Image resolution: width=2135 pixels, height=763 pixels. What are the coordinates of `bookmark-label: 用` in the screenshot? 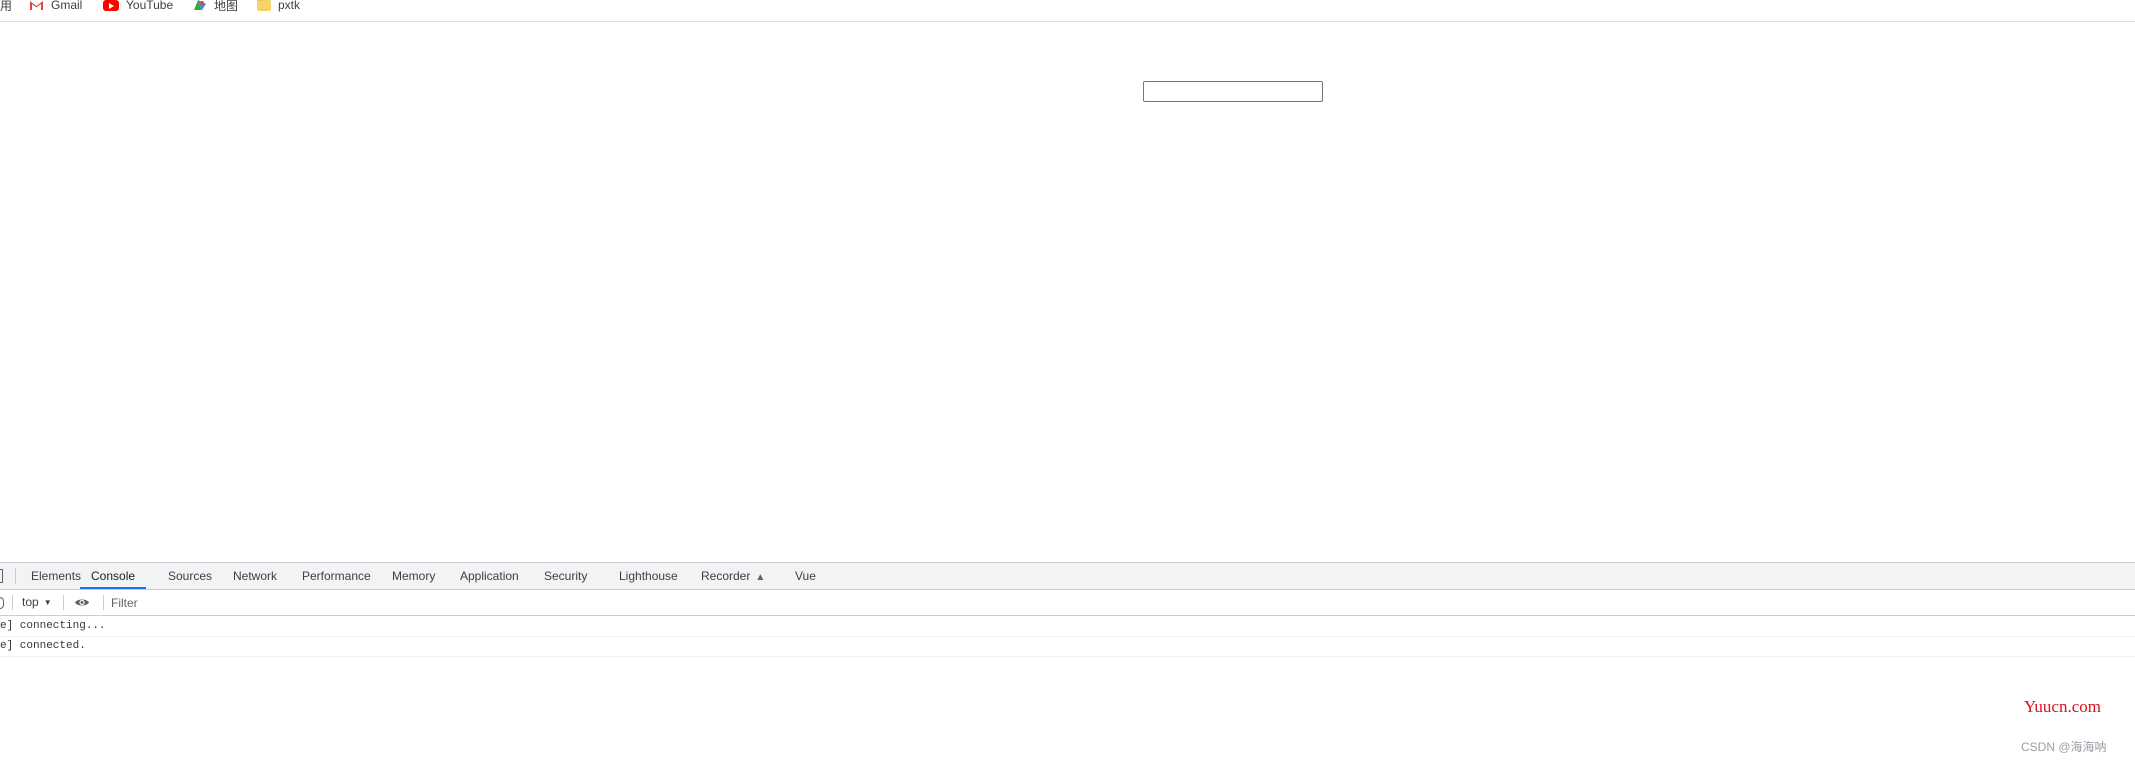 It's located at (6, 6).